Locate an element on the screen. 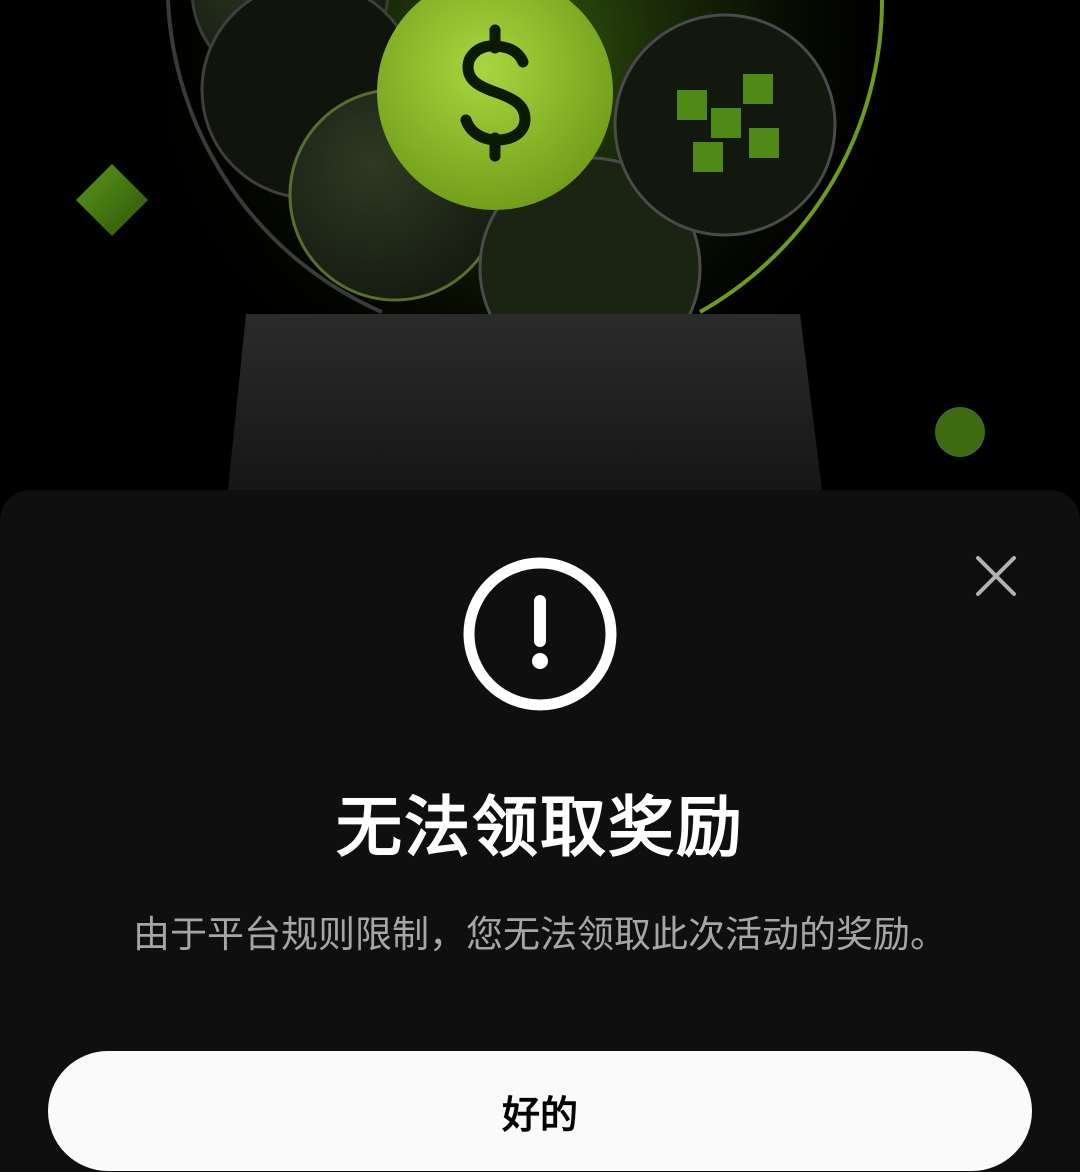 The height and width of the screenshot is (1172, 1080). close-button is located at coordinates (996, 576).